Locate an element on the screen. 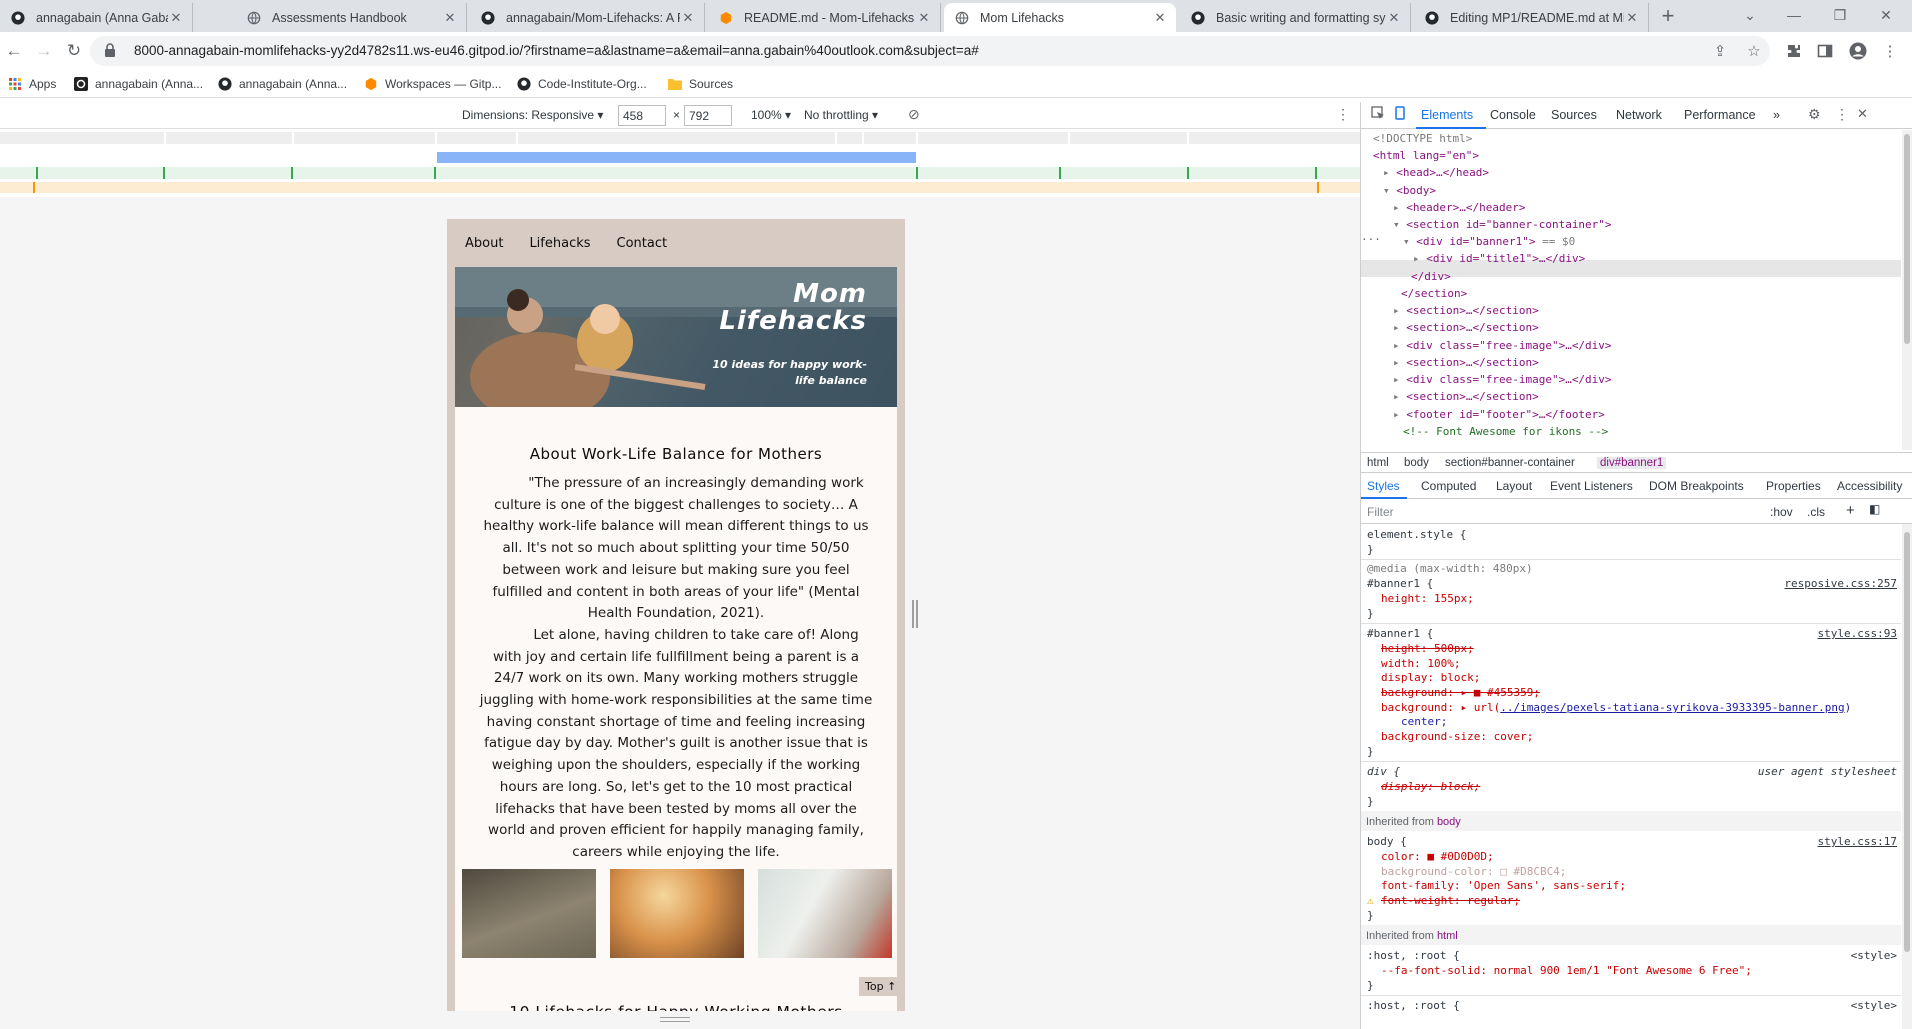 The image size is (1912, 1029). rotate-icon: ⊘ is located at coordinates (914, 114).